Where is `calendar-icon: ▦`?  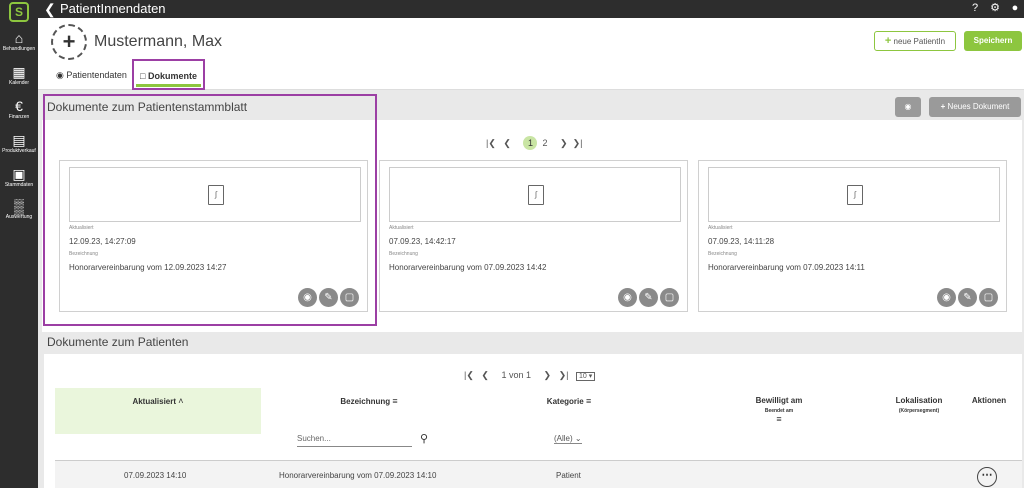
calendar-icon: ▦ is located at coordinates (19, 72).